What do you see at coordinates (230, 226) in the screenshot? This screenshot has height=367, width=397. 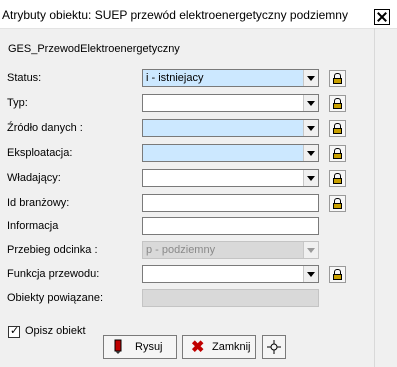 I see `information-input` at bounding box center [230, 226].